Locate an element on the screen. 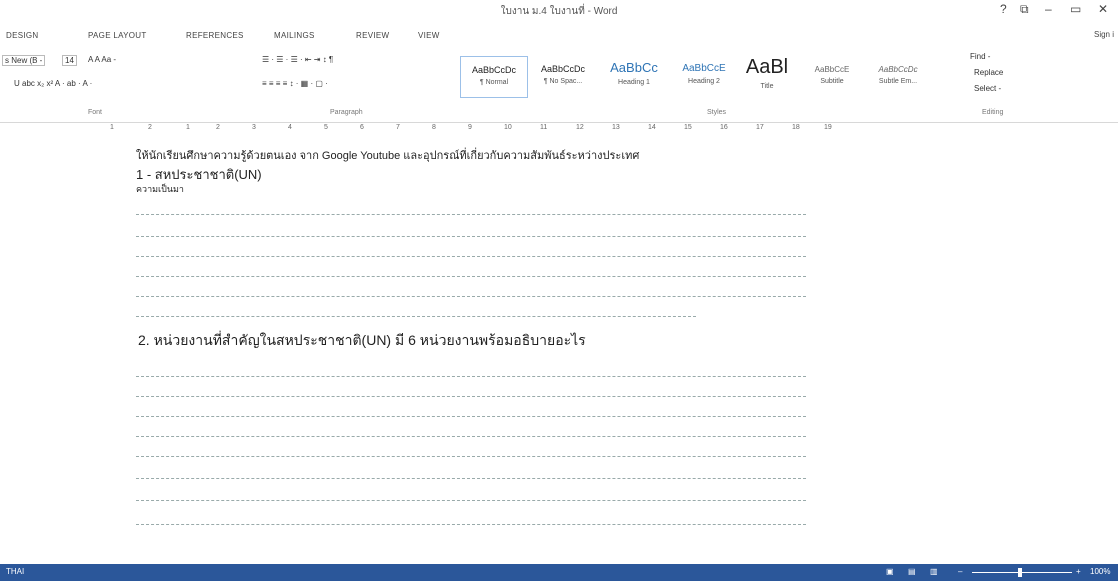  ruler-number: 8 is located at coordinates (434, 127).